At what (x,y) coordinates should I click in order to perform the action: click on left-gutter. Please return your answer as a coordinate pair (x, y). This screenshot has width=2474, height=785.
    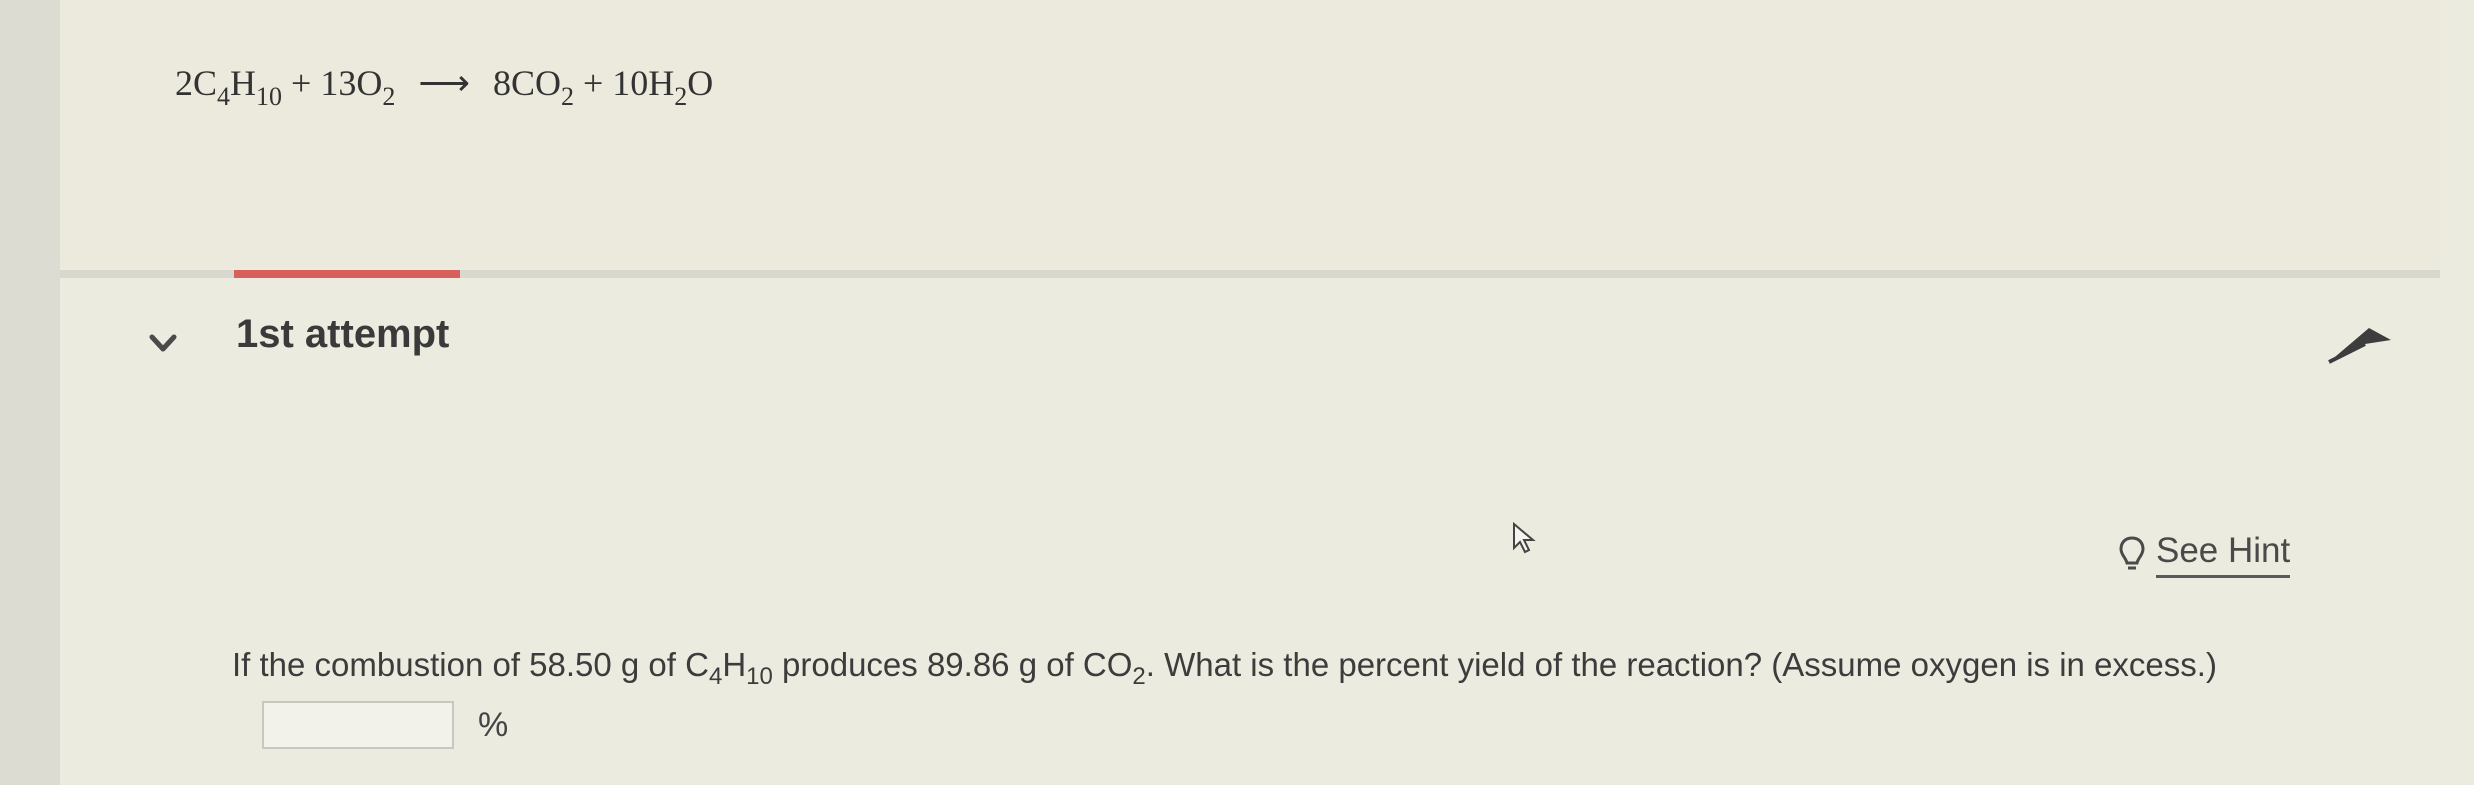
    Looking at the image, I should click on (30, 392).